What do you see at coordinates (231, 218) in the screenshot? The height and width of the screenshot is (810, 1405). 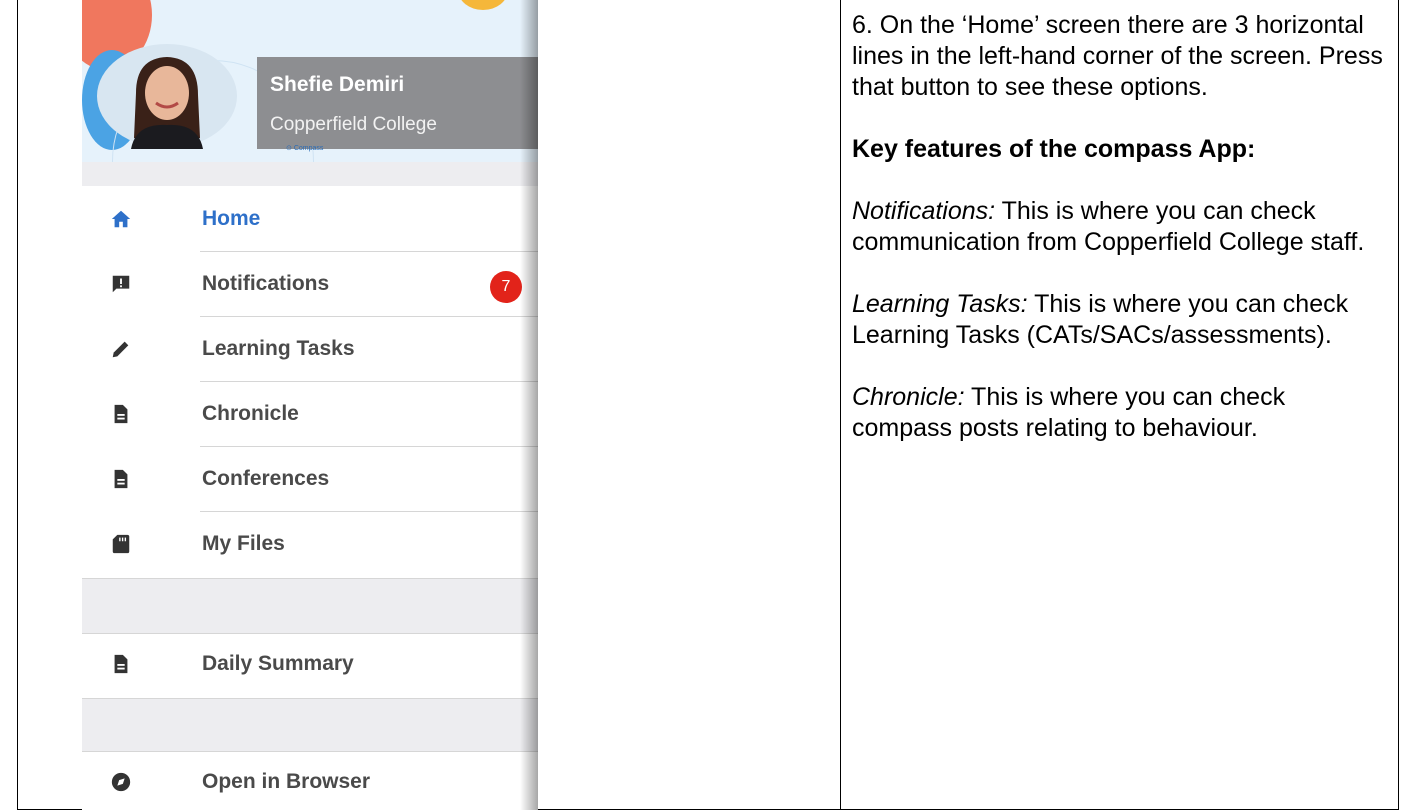 I see `menu-item-label: Home` at bounding box center [231, 218].